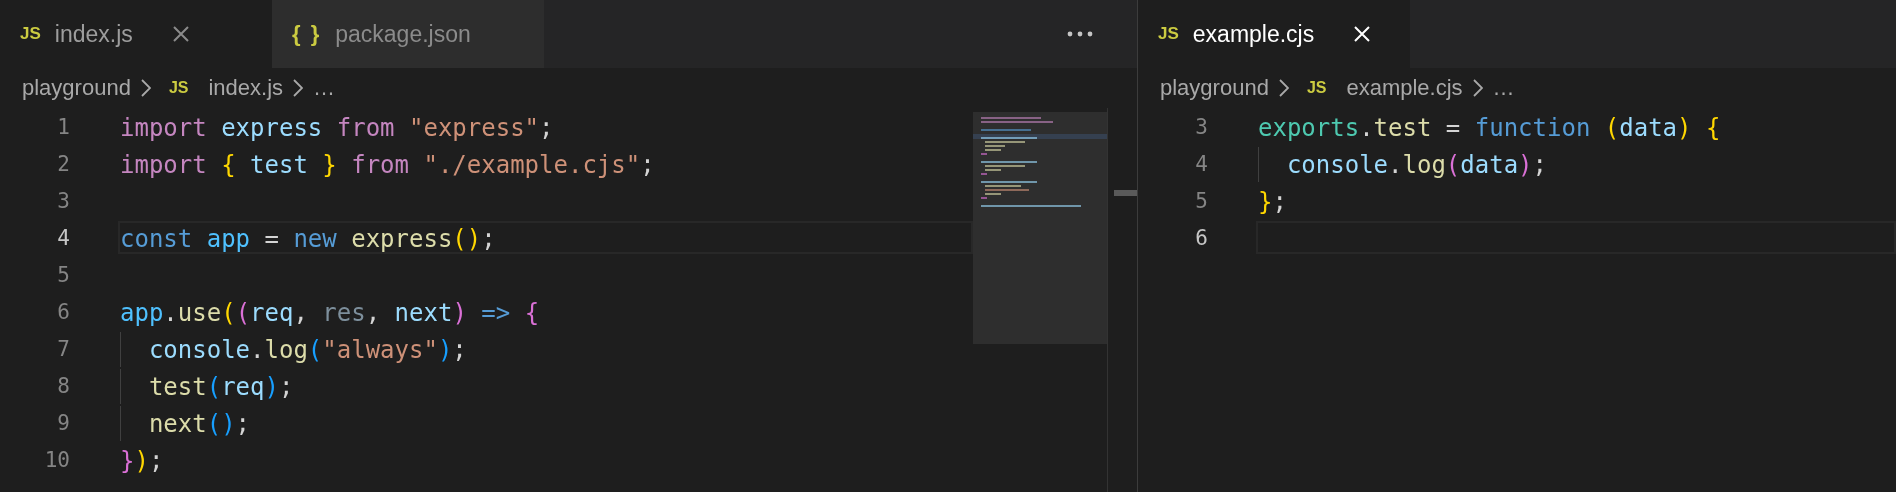 Image resolution: width=1896 pixels, height=492 pixels. Describe the element at coordinates (1080, 34) in the screenshot. I see `more-actions-icon` at that location.